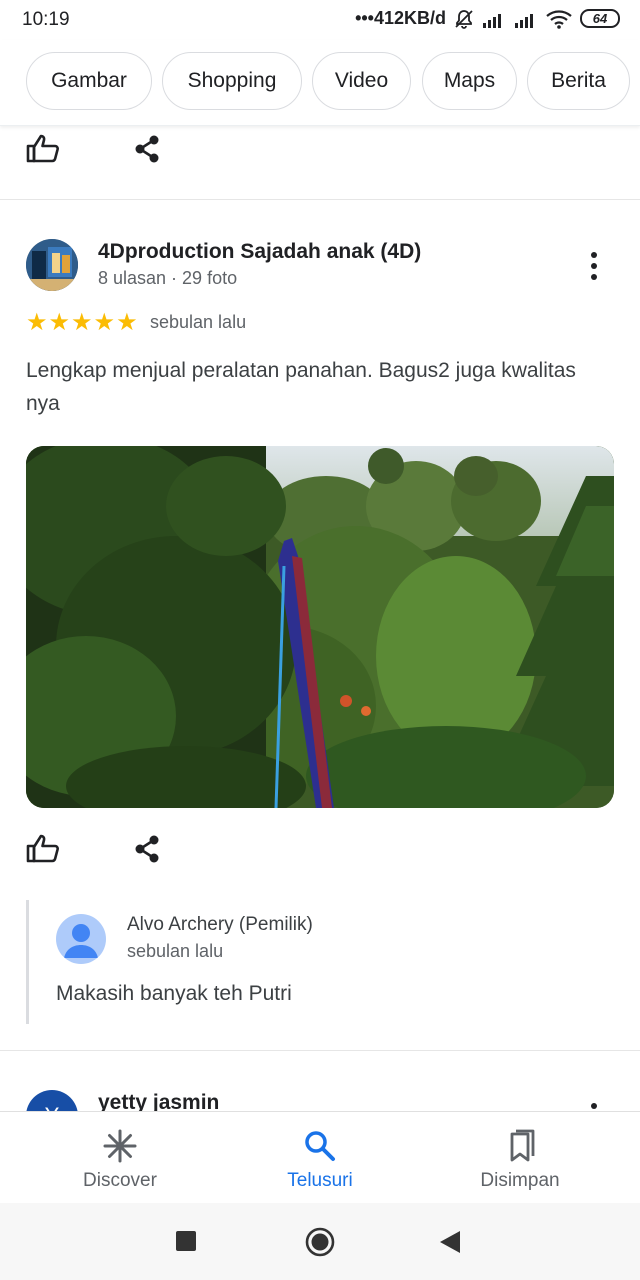  I want to click on bottom-navigation: Discover Telusuri Disimpan, so click(320, 1157).